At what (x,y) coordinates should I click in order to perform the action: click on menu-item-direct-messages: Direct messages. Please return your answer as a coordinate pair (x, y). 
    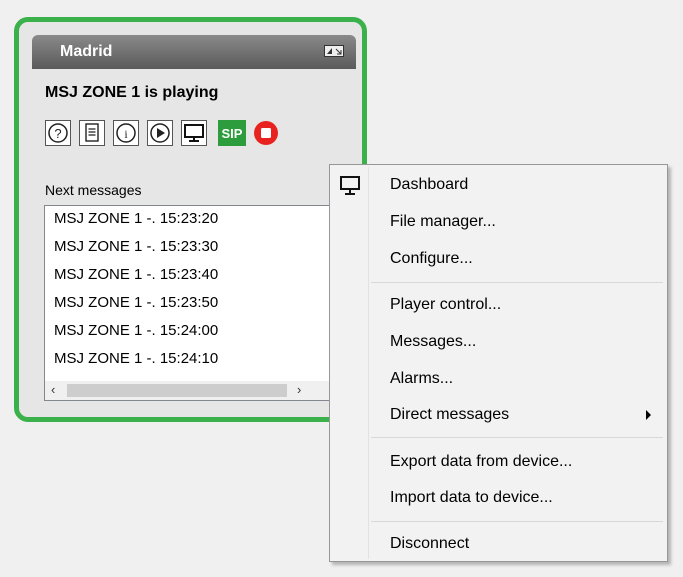
    Looking at the image, I should click on (498, 415).